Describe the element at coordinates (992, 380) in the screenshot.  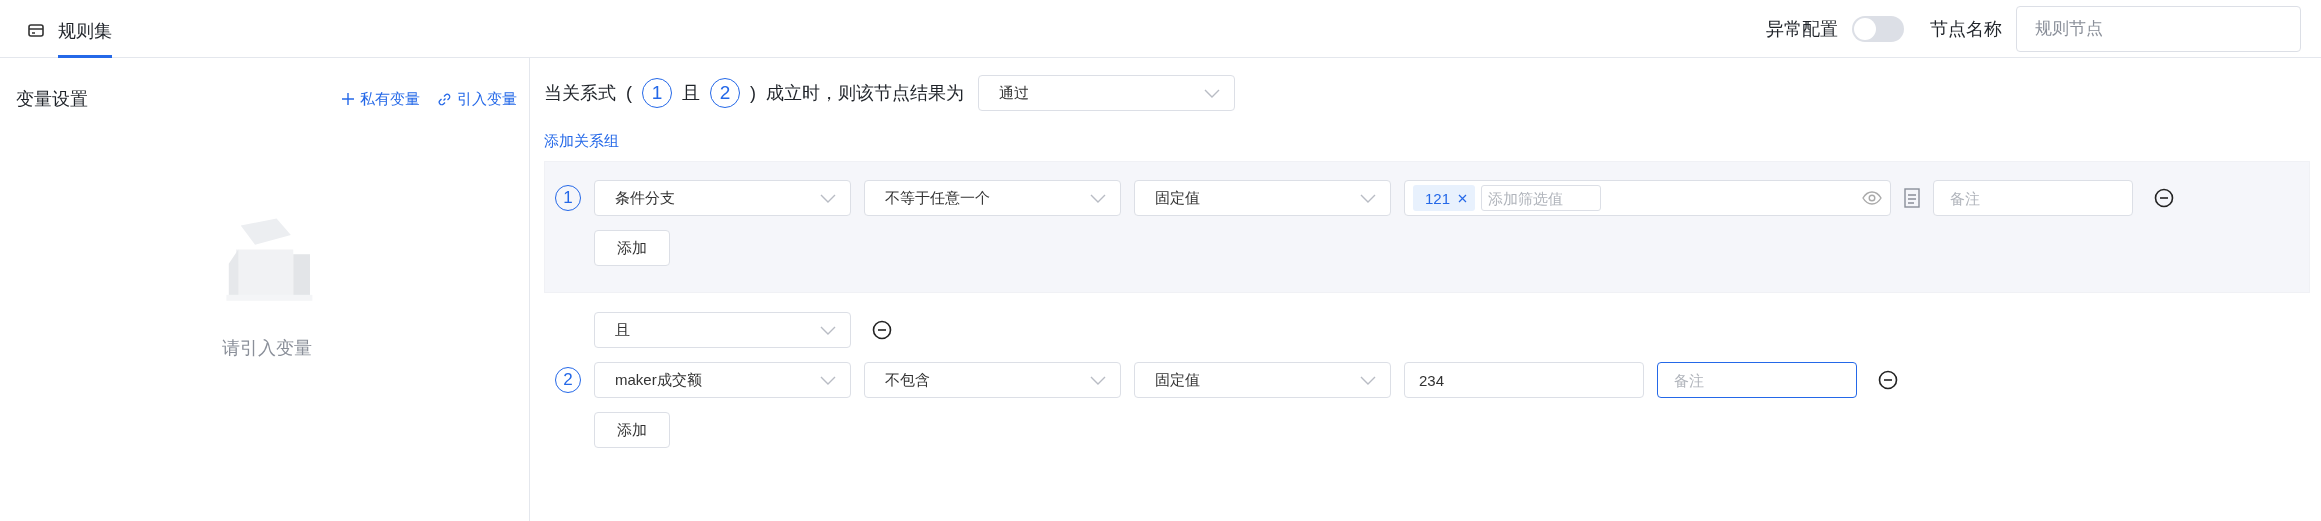
I see `operator-select: 不包含` at that location.